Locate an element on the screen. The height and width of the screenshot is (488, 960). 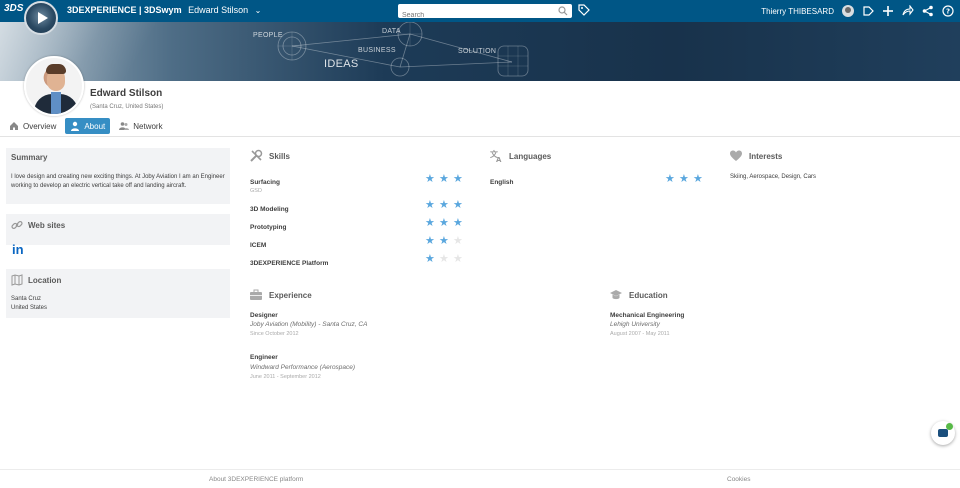
share-arrow-icon is located at coordinates (908, 11).